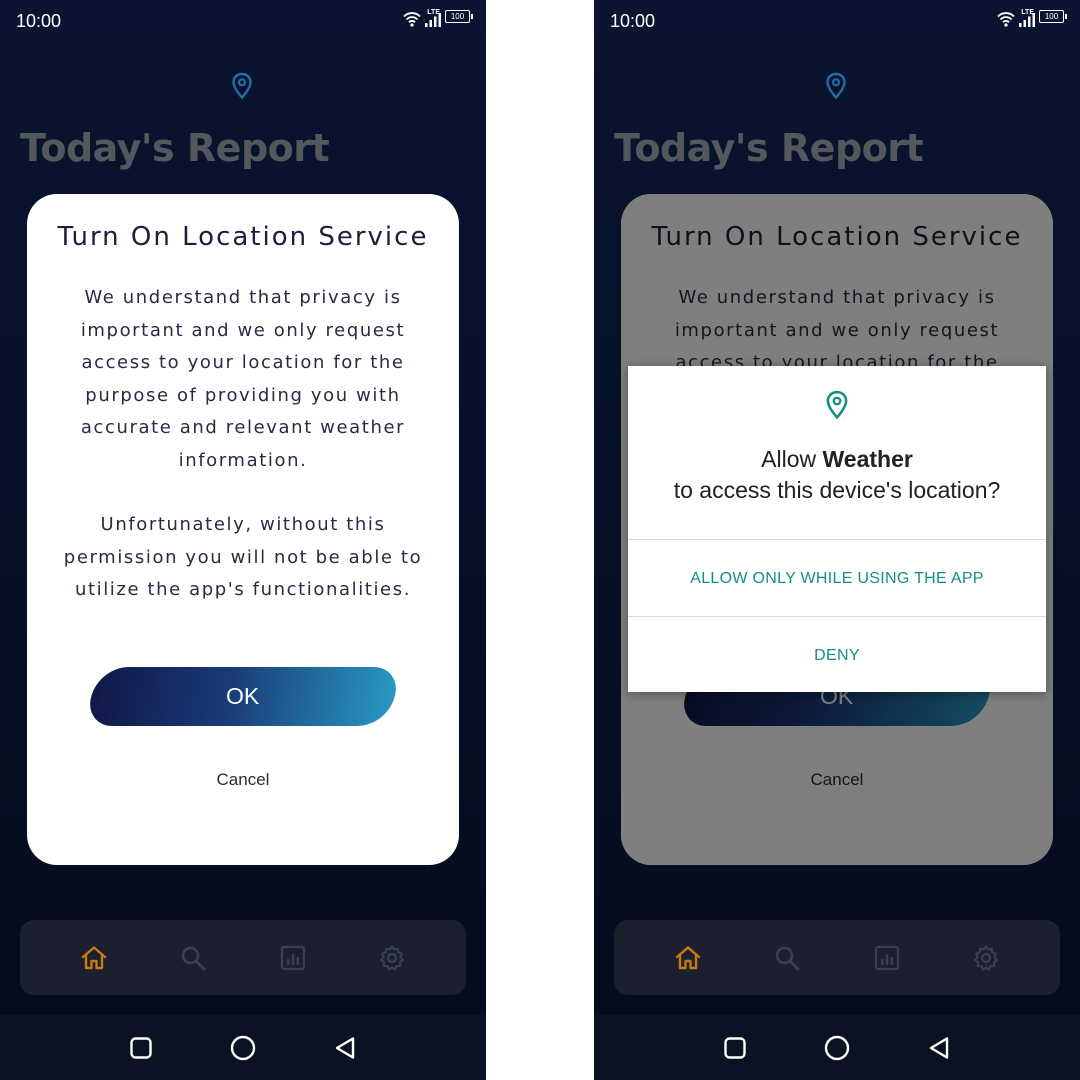  I want to click on allow-while-using-button: ALLOW ONLY WHILE USING THE APP, so click(837, 579).